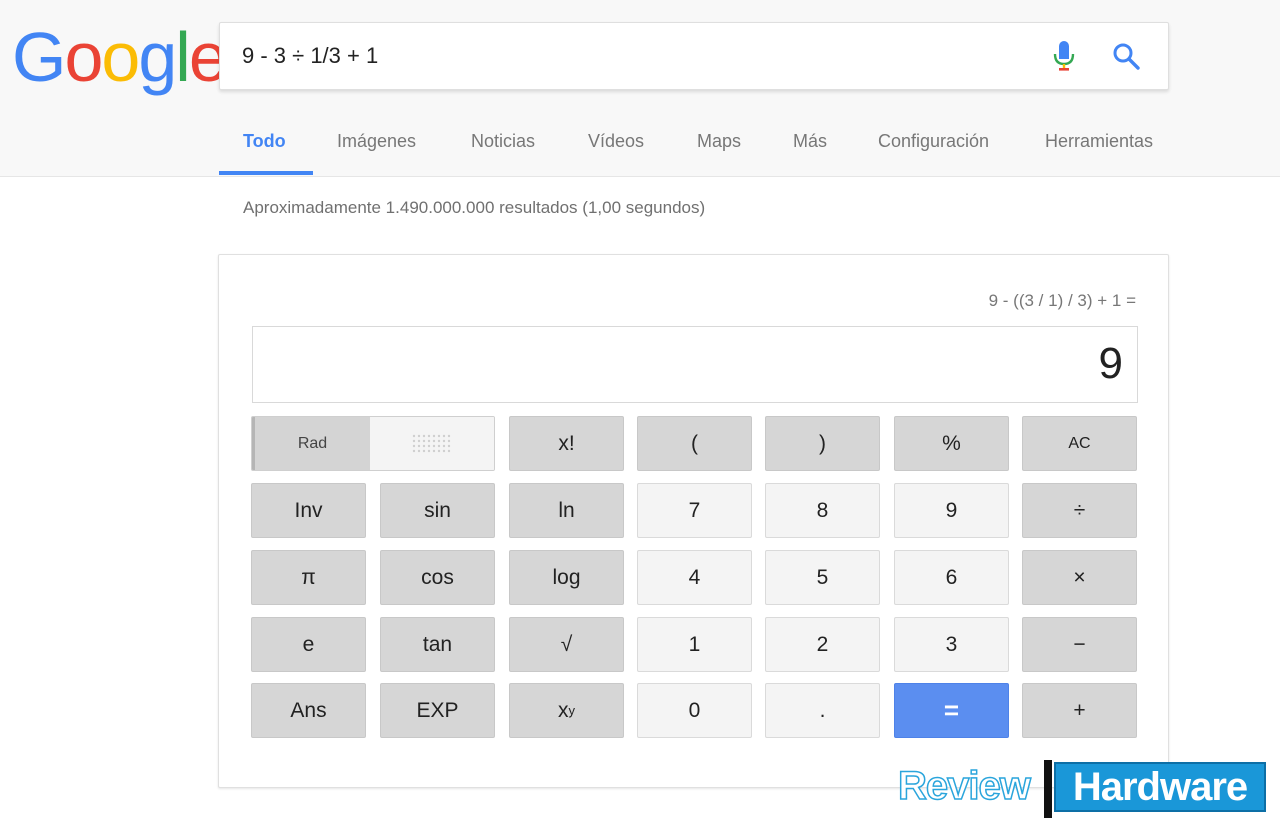 Image resolution: width=1280 pixels, height=834 pixels. What do you see at coordinates (437, 710) in the screenshot?
I see `exp-key: EXP` at bounding box center [437, 710].